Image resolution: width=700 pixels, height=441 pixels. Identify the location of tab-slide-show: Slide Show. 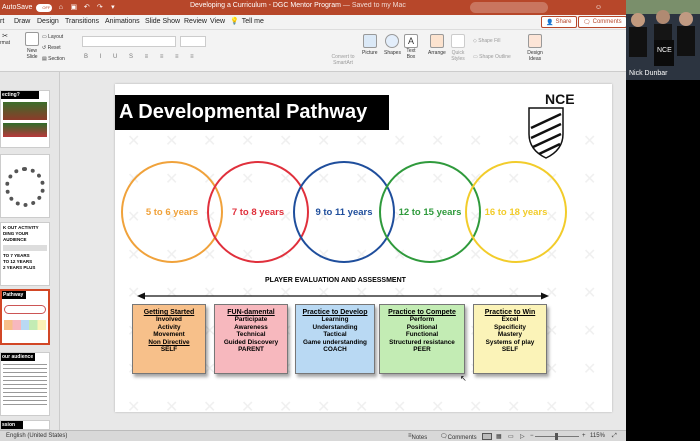
(162, 21).